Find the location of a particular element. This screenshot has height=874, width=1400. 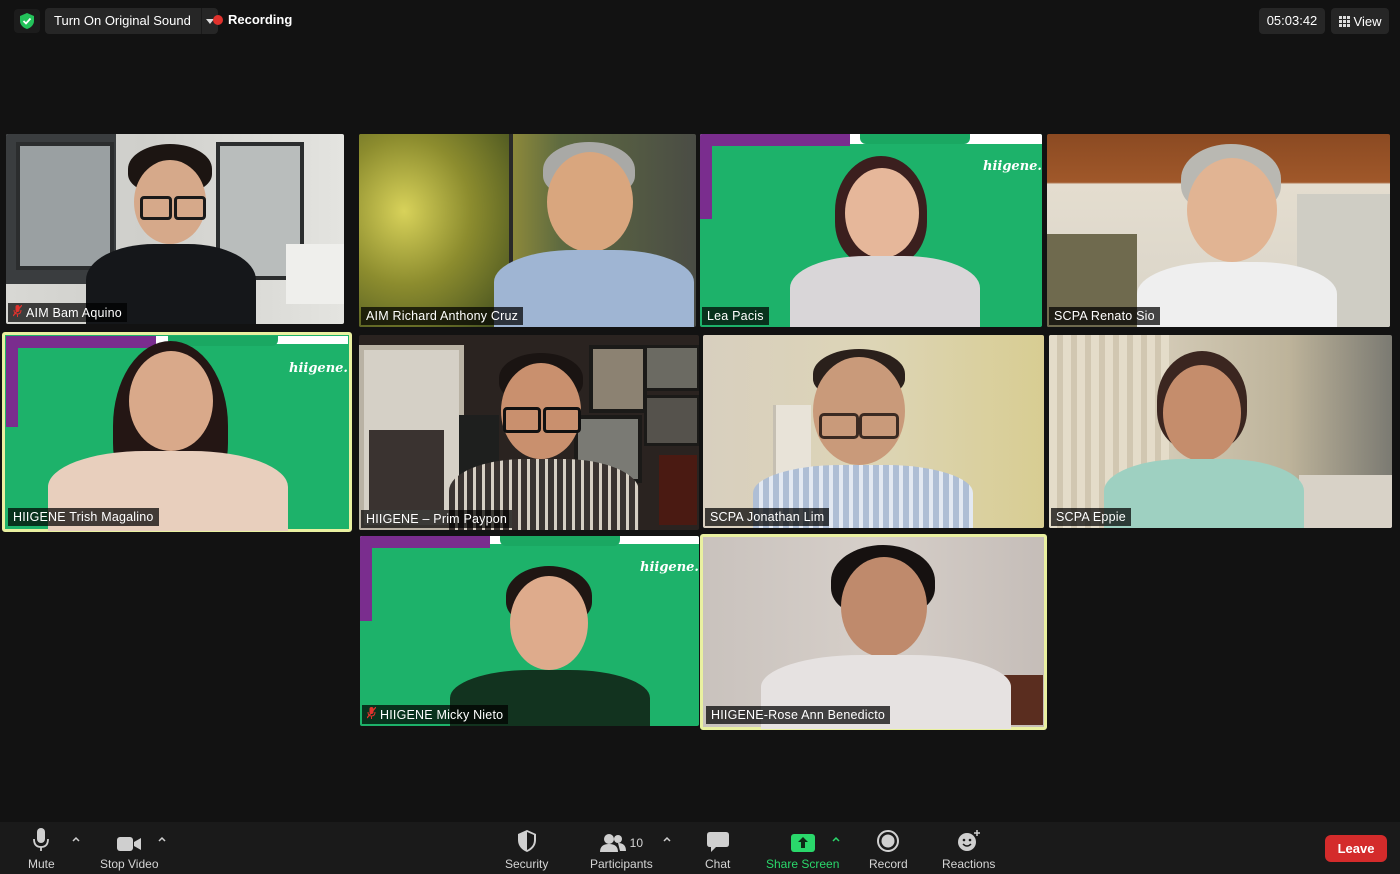

original-sound-button: Turn On Original Sound is located at coordinates (131, 21).